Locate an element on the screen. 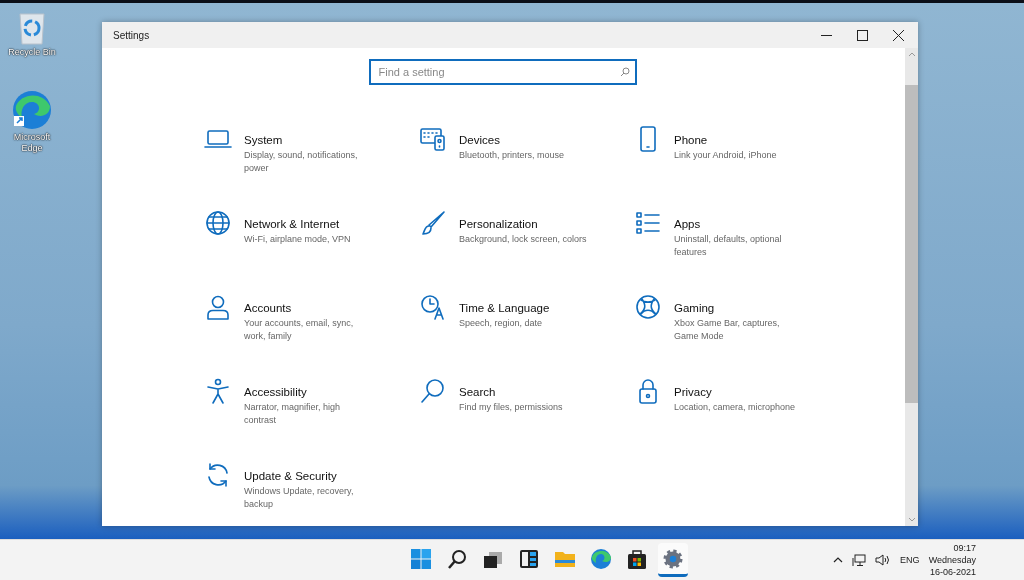  category-description: Windows Update, recovery, backup is located at coordinates (299, 498).